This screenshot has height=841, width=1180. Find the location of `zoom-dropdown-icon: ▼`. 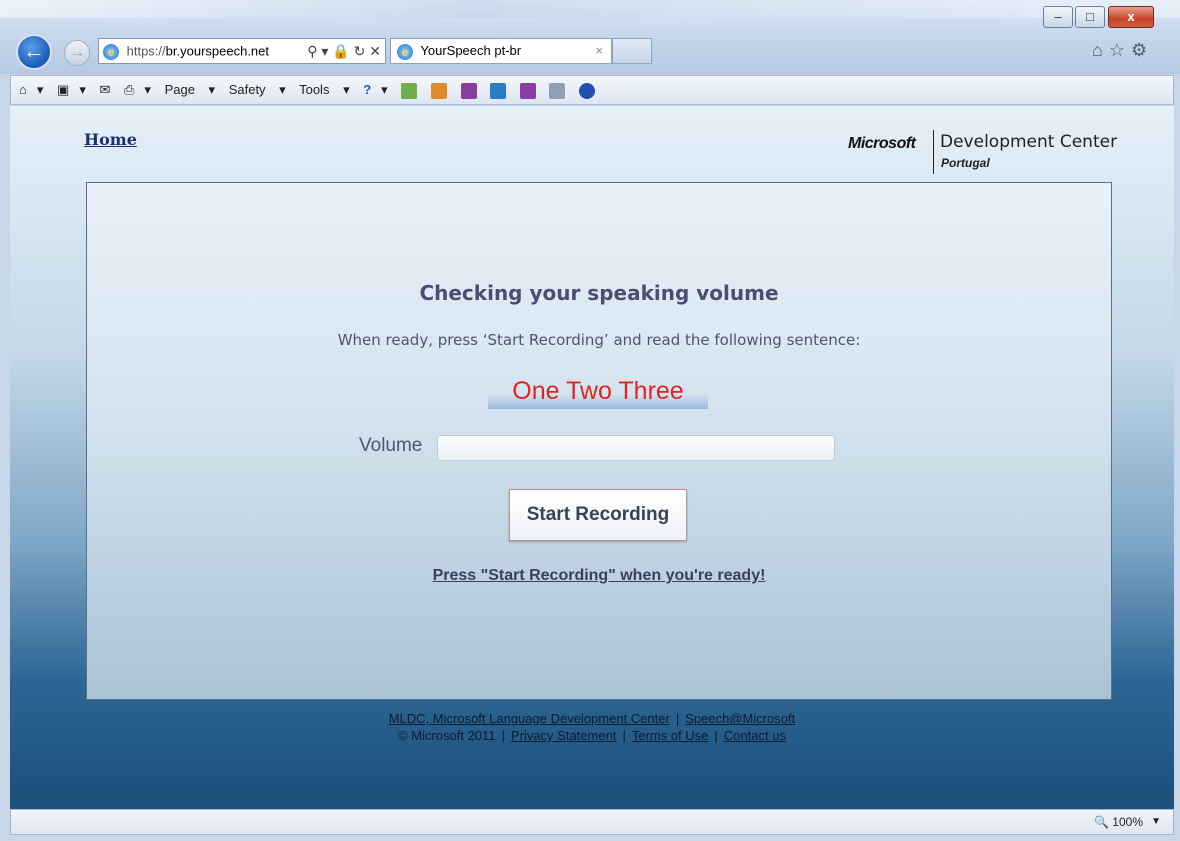

zoom-dropdown-icon: ▼ is located at coordinates (1156, 822).